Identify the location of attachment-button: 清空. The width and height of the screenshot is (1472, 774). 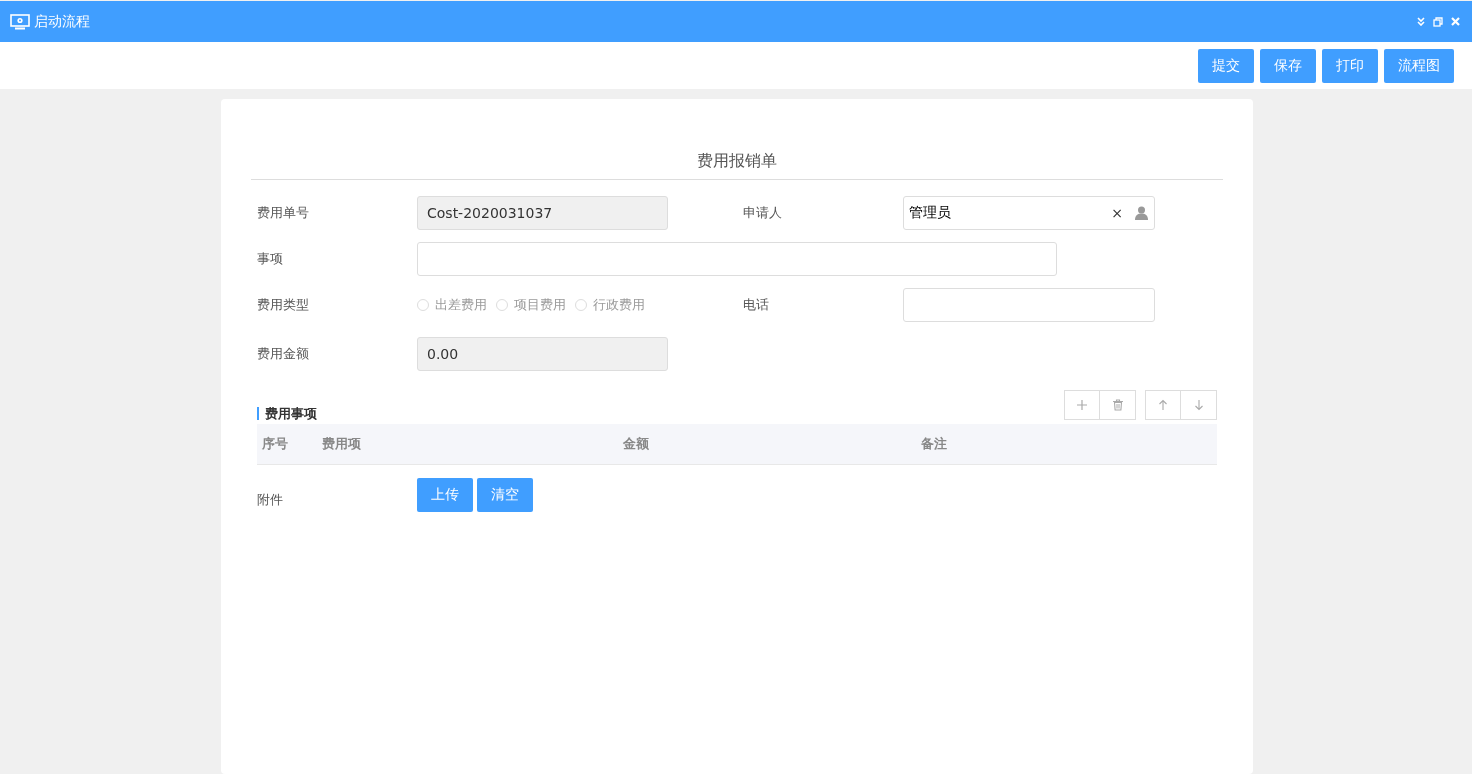
(505, 495).